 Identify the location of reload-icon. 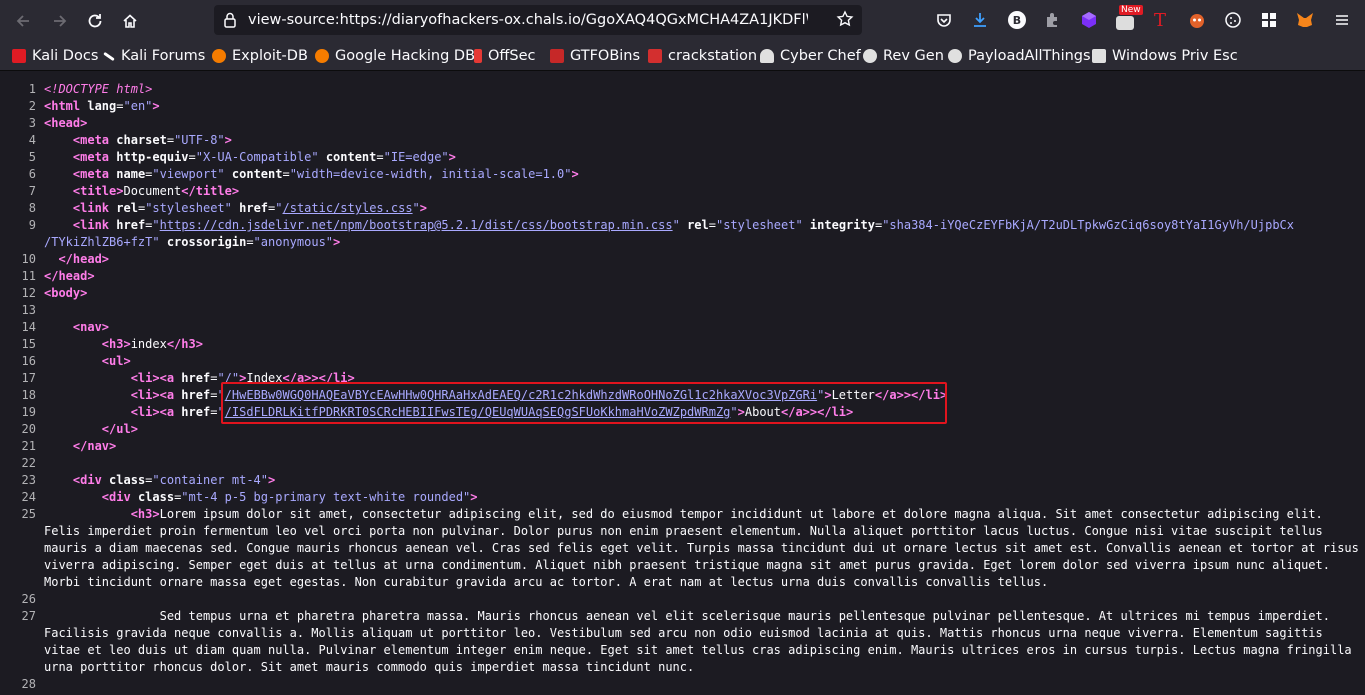
(95, 21).